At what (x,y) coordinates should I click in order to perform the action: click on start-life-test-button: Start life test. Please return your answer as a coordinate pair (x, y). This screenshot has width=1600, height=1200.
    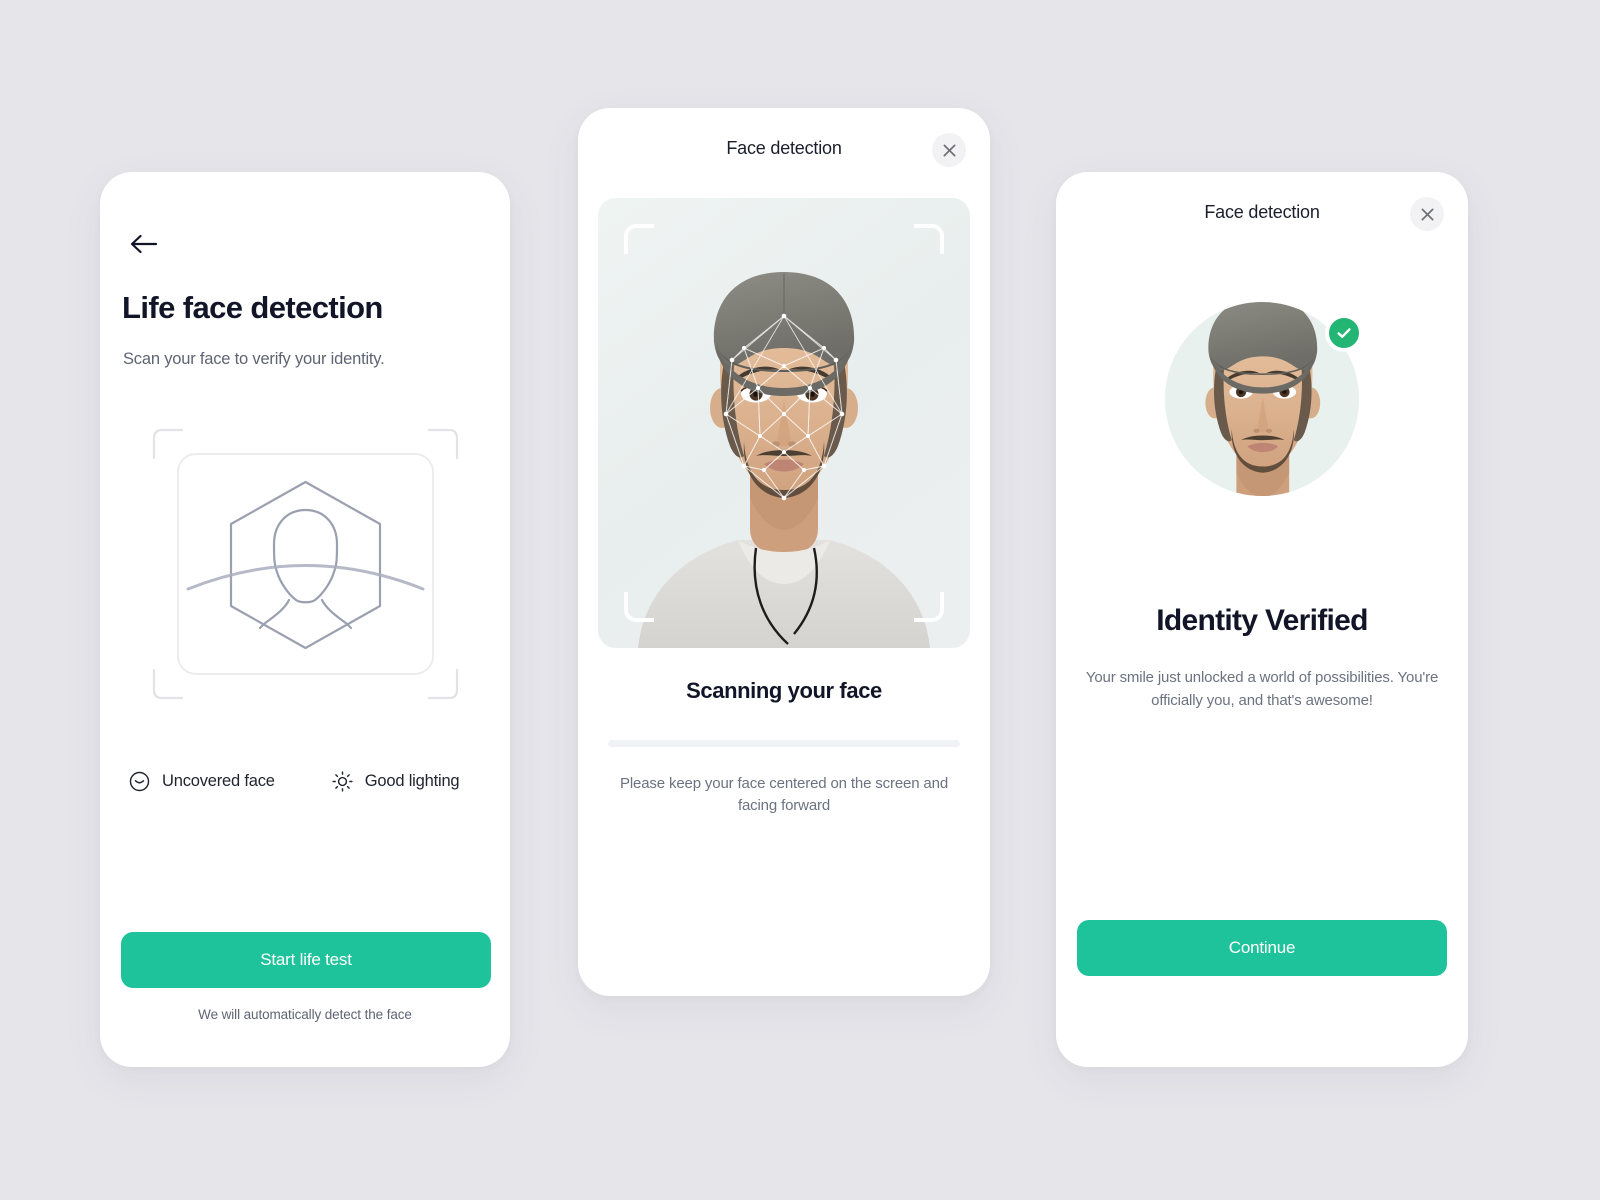
    Looking at the image, I should click on (306, 960).